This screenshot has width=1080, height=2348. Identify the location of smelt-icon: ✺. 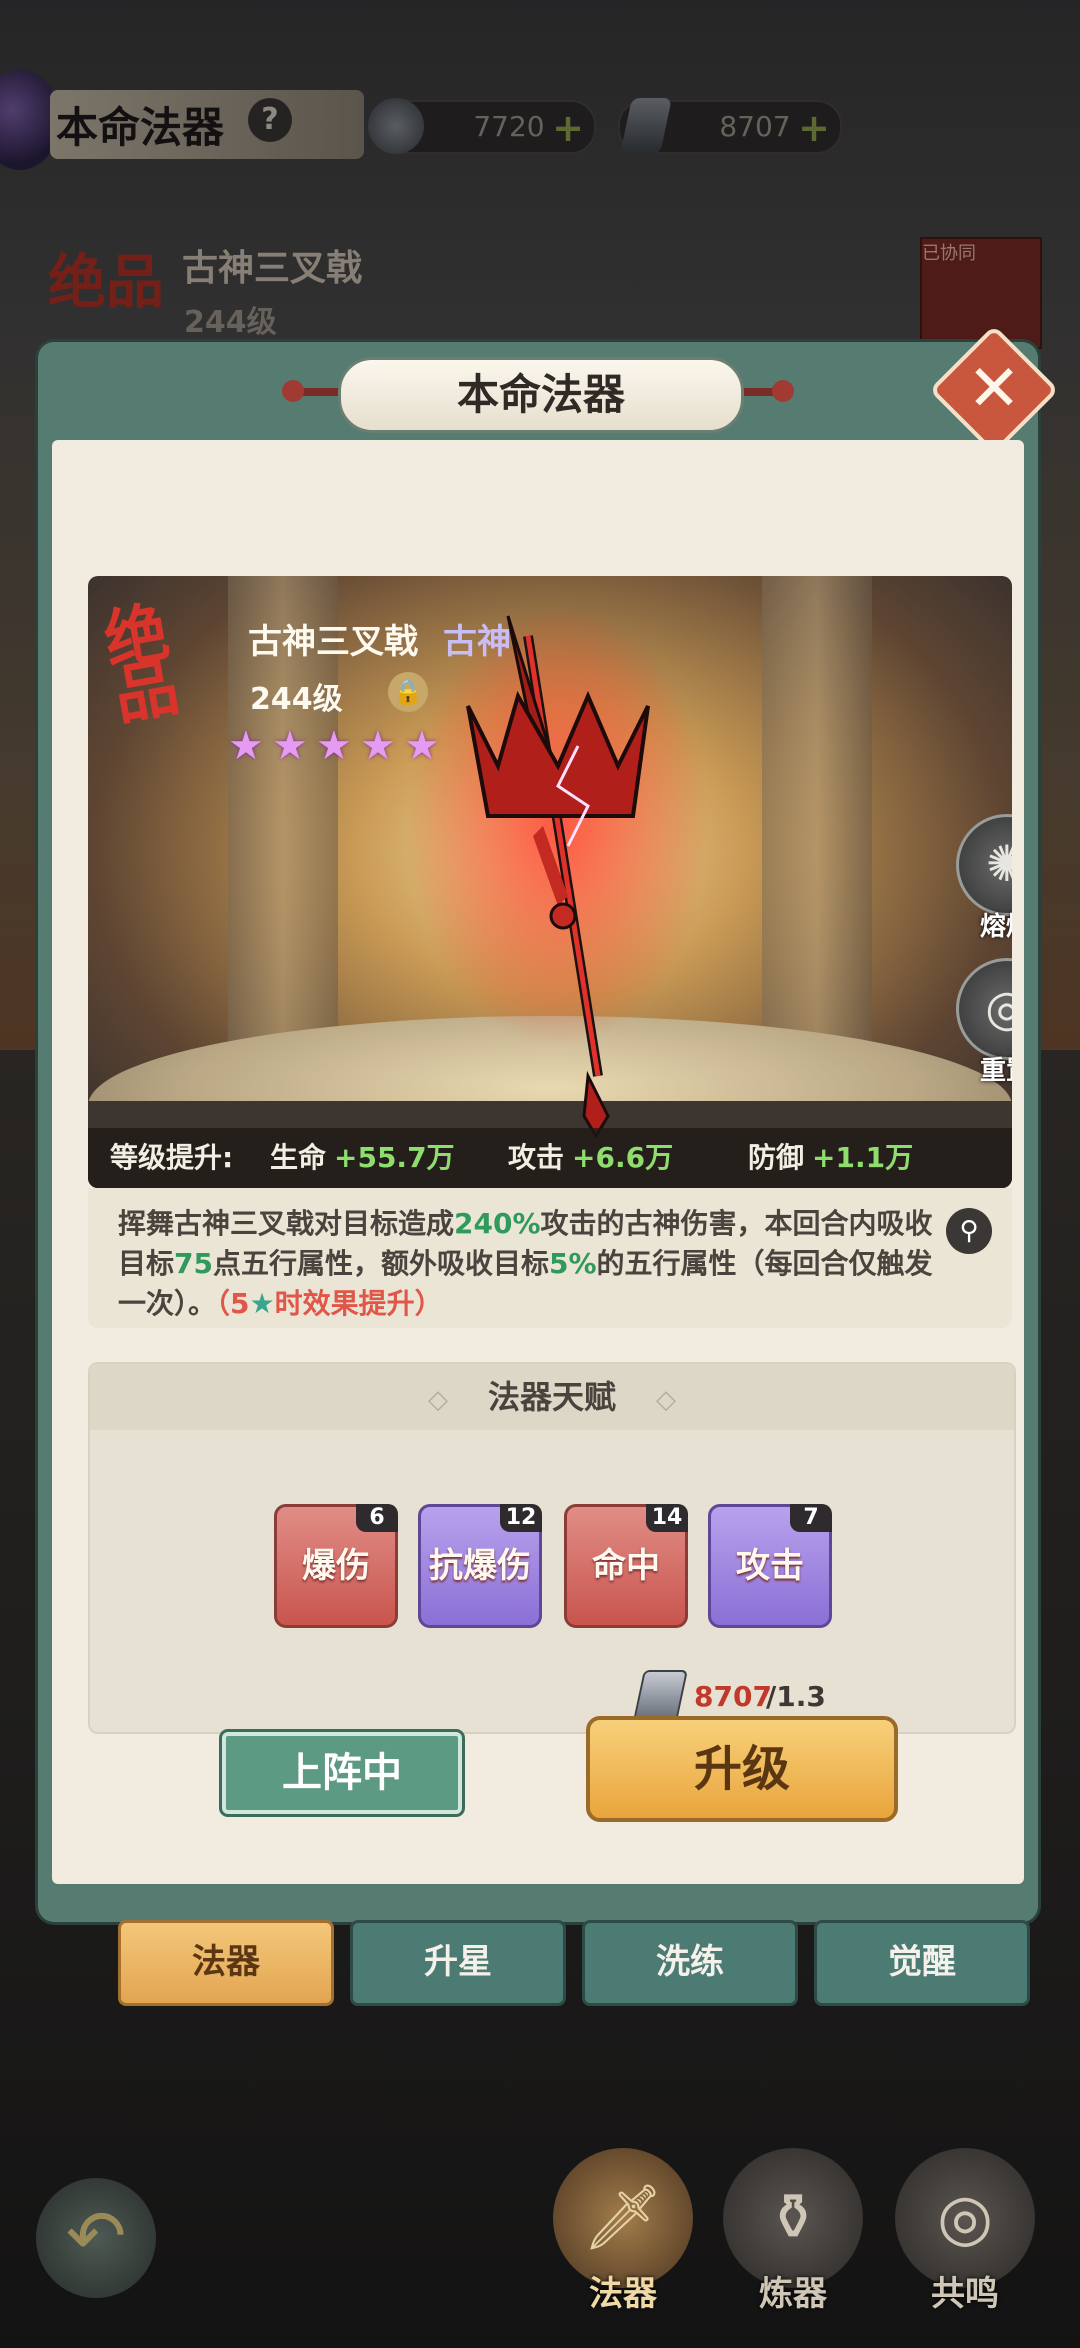
(984, 865).